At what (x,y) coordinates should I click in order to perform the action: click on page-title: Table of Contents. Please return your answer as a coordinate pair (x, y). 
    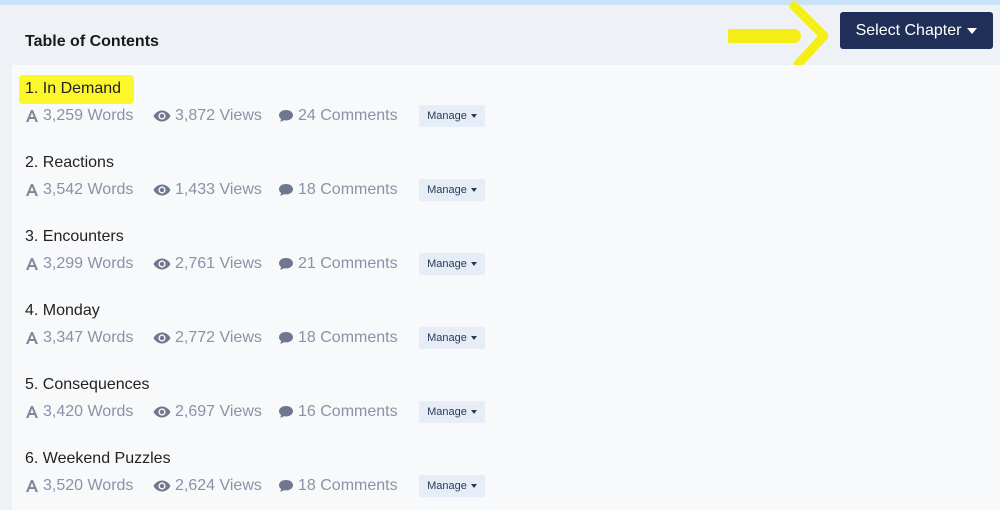
    Looking at the image, I should click on (92, 41).